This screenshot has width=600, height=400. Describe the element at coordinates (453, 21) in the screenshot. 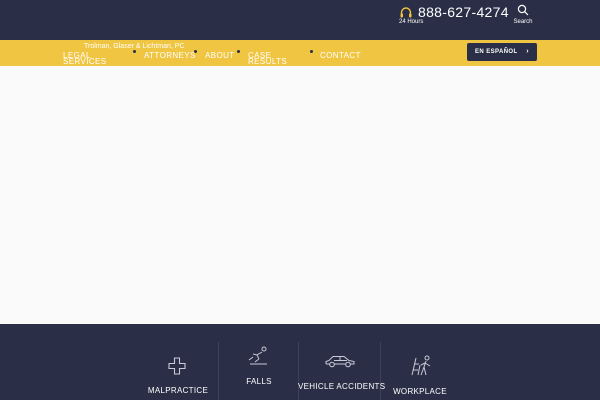

I see `phone-contact: 888-627-4274 24 Hours` at that location.